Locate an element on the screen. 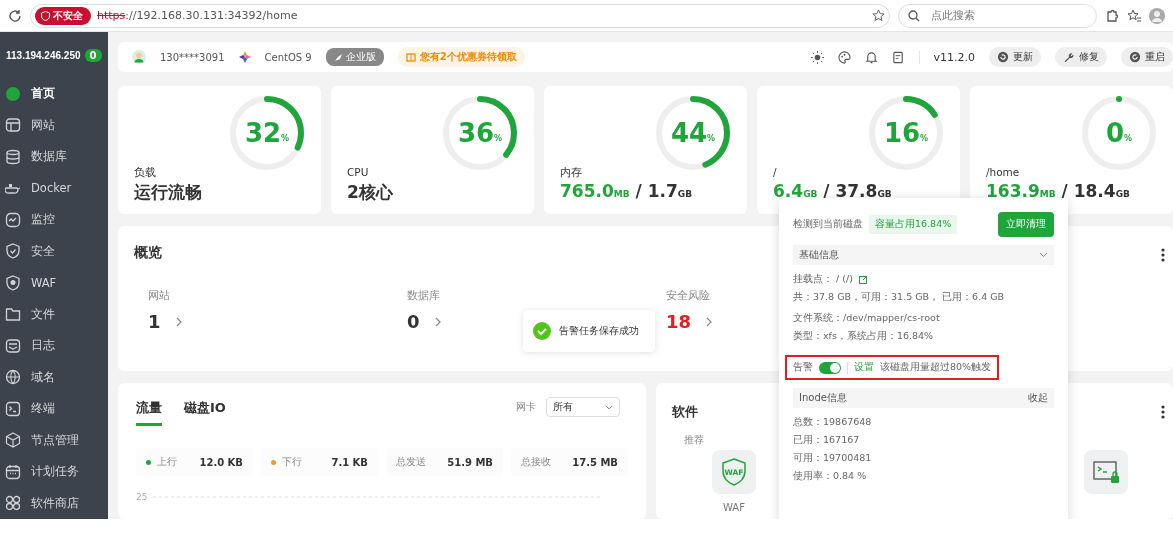  palette-icon is located at coordinates (844, 57).